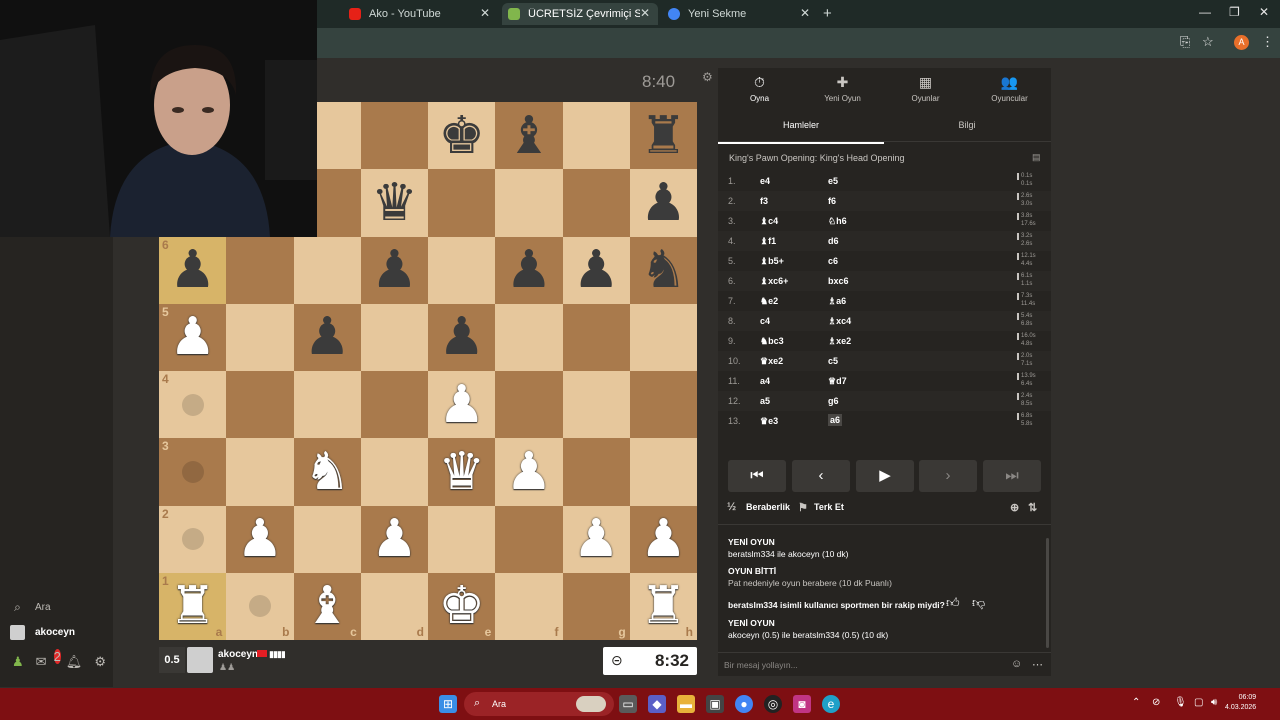 The image size is (1280, 720). Describe the element at coordinates (953, 603) in the screenshot. I see `thumbs-up-icon: 👍︎` at that location.